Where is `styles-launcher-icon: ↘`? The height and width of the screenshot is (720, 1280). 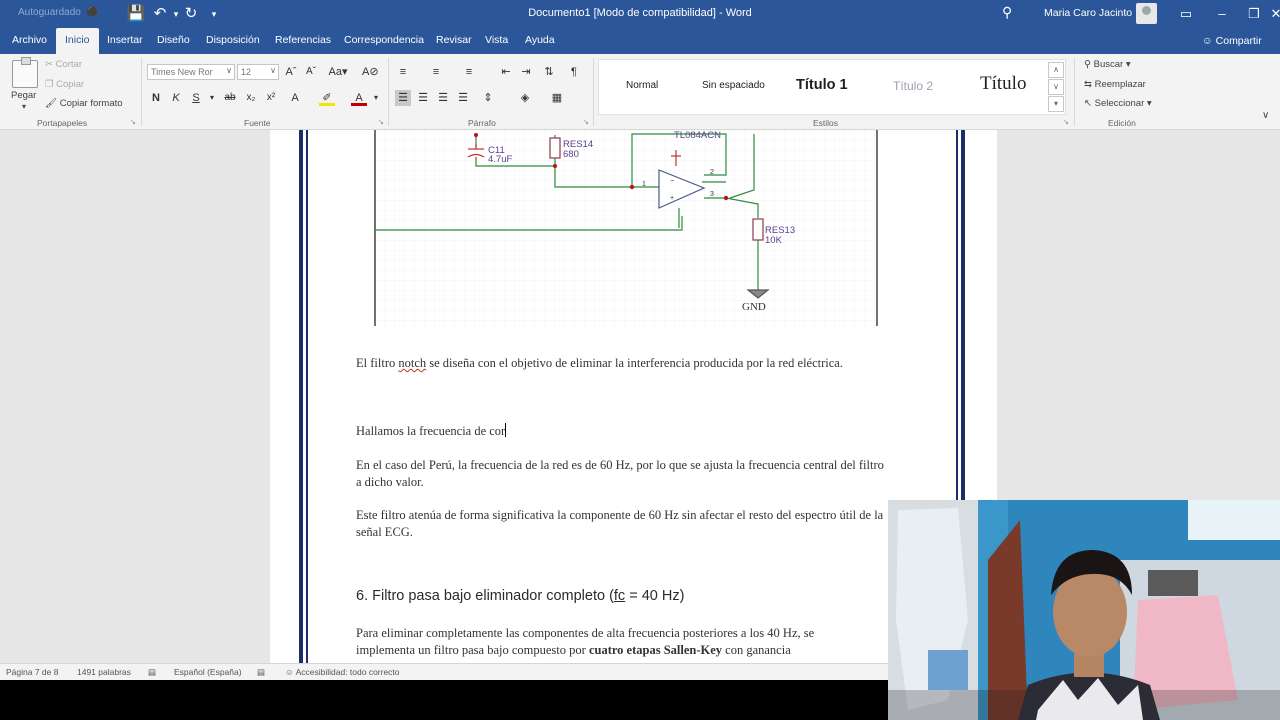
styles-launcher-icon: ↘ is located at coordinates (1066, 122).